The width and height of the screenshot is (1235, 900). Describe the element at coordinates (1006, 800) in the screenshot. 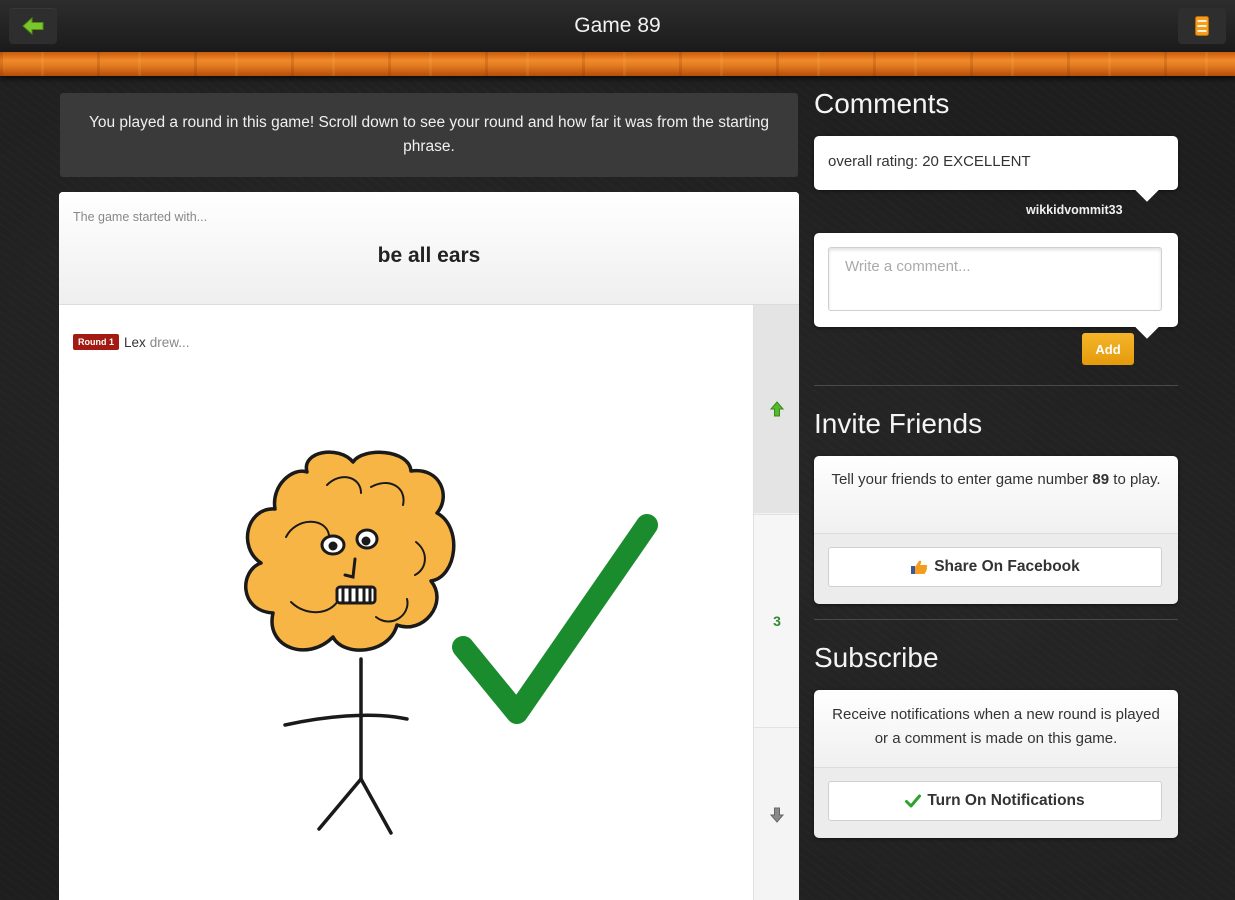

I see `notifications-label: Turn On Notifications` at that location.